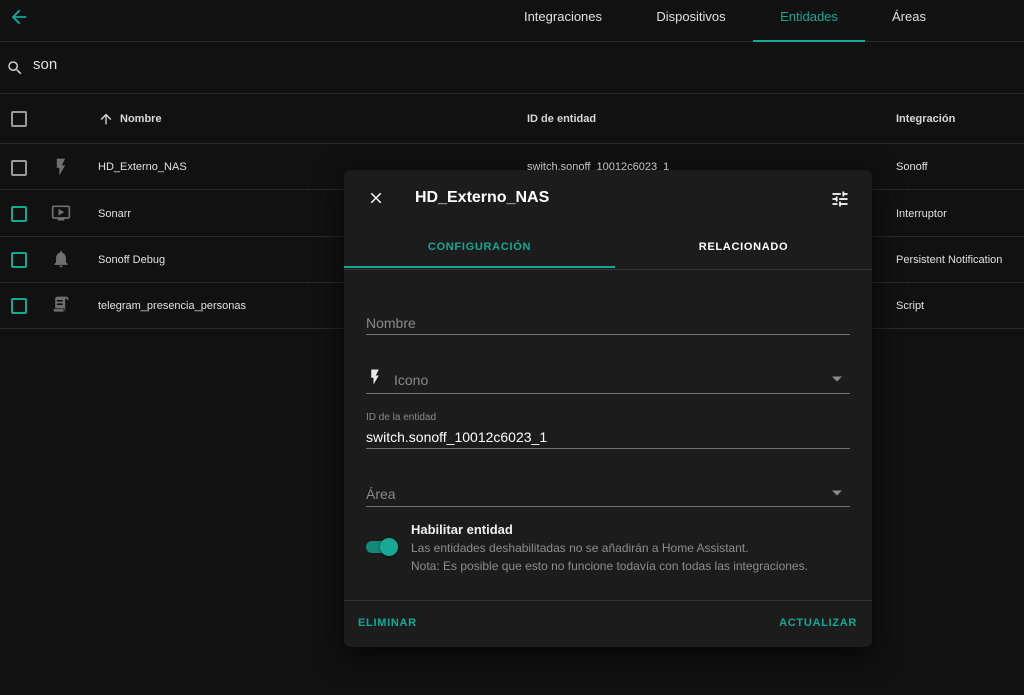 The image size is (1024, 695). I want to click on column-header-name: Nombre, so click(141, 119).